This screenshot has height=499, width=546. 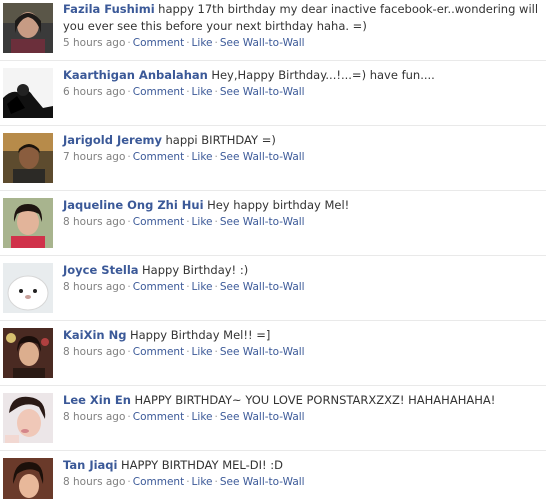 What do you see at coordinates (201, 465) in the screenshot?
I see `post-message: HAPPY BIRTHDAY MEL-DI! :D` at bounding box center [201, 465].